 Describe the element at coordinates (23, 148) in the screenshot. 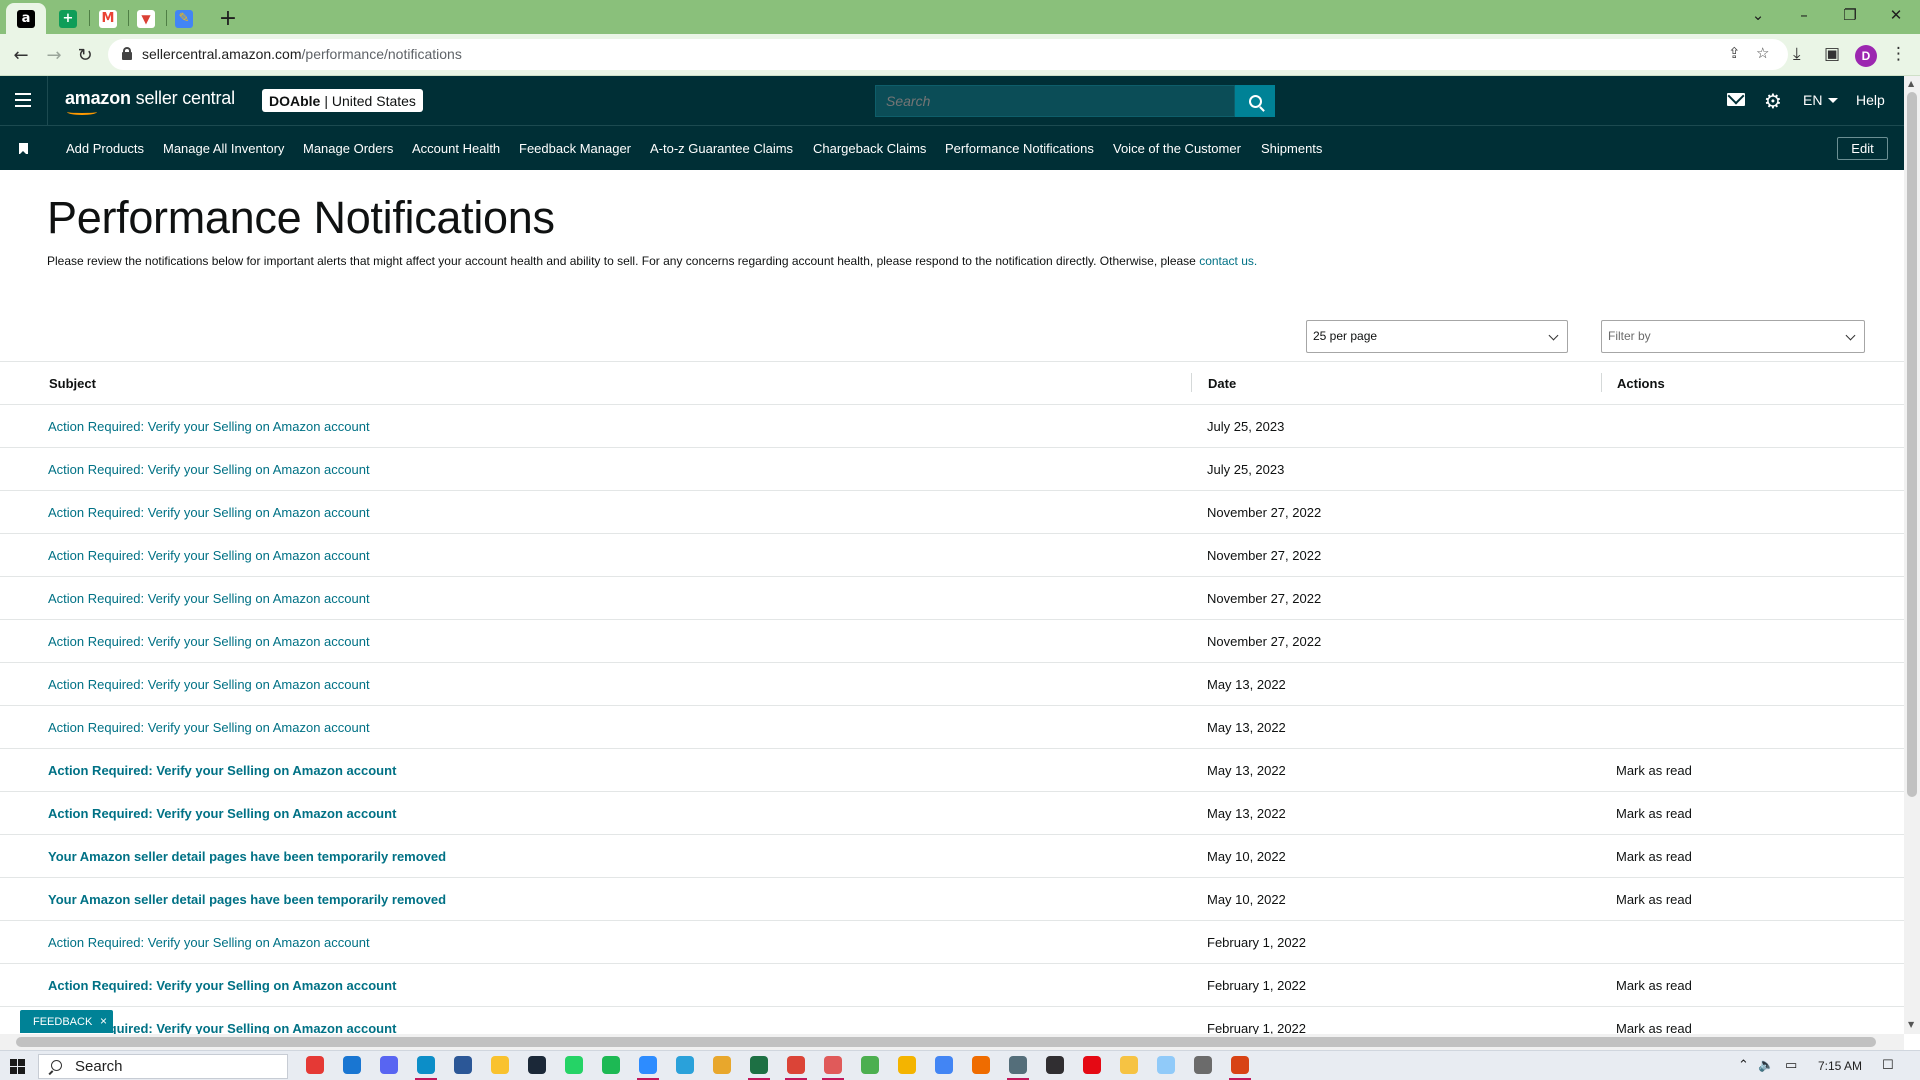

I see `bookmark-icon` at that location.